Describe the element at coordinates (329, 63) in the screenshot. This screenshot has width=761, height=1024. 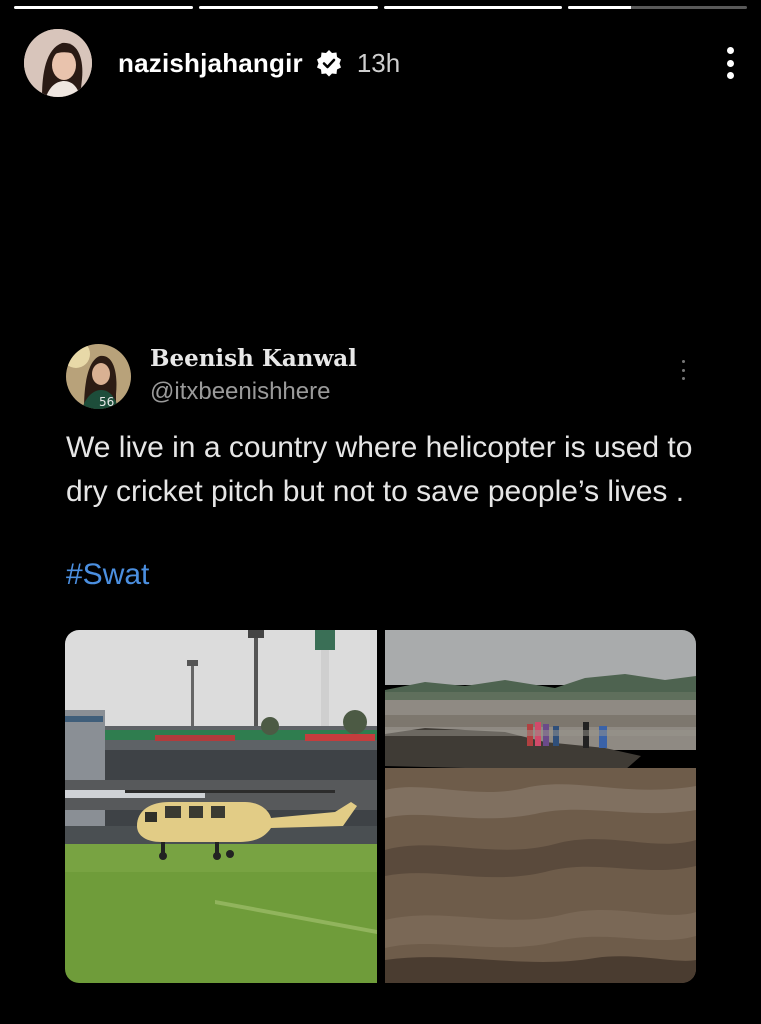
I see `verified-badge-icon` at that location.